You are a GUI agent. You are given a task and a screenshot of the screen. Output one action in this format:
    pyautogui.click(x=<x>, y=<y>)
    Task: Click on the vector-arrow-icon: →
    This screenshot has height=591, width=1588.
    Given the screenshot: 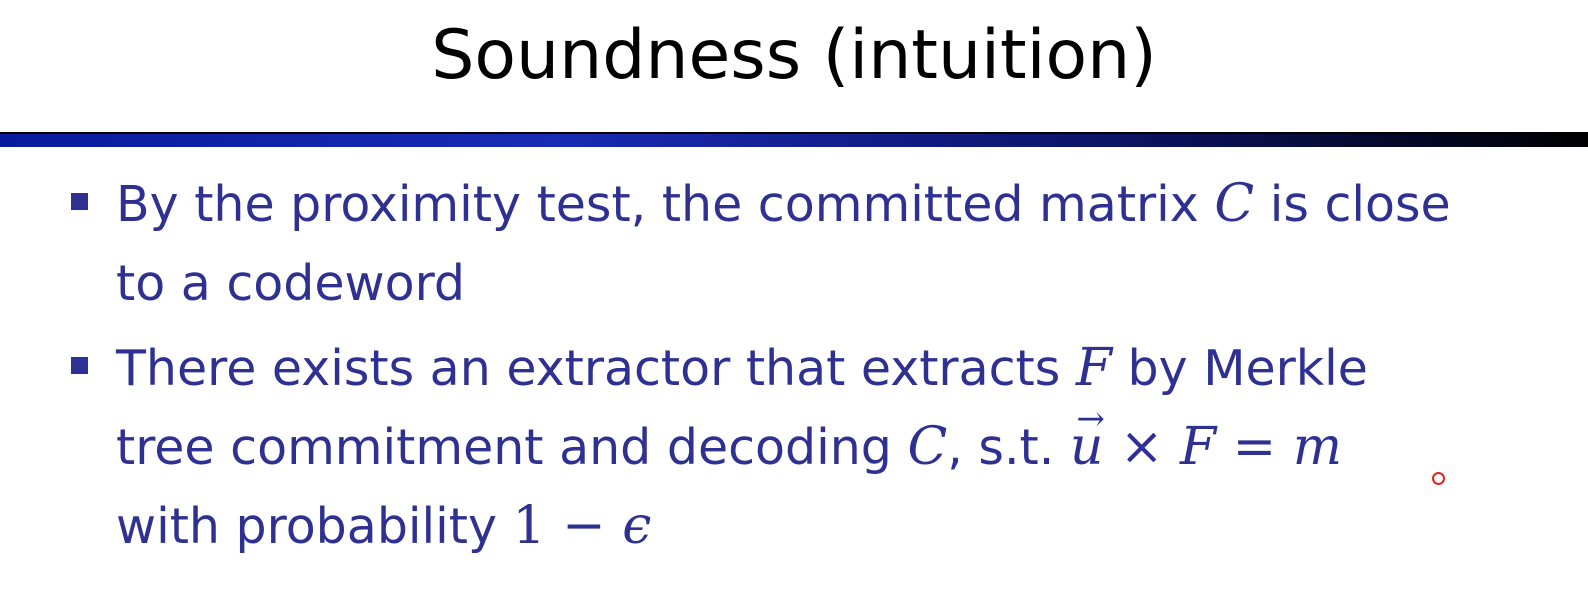 What is the action you would take?
    pyautogui.click(x=1090, y=419)
    